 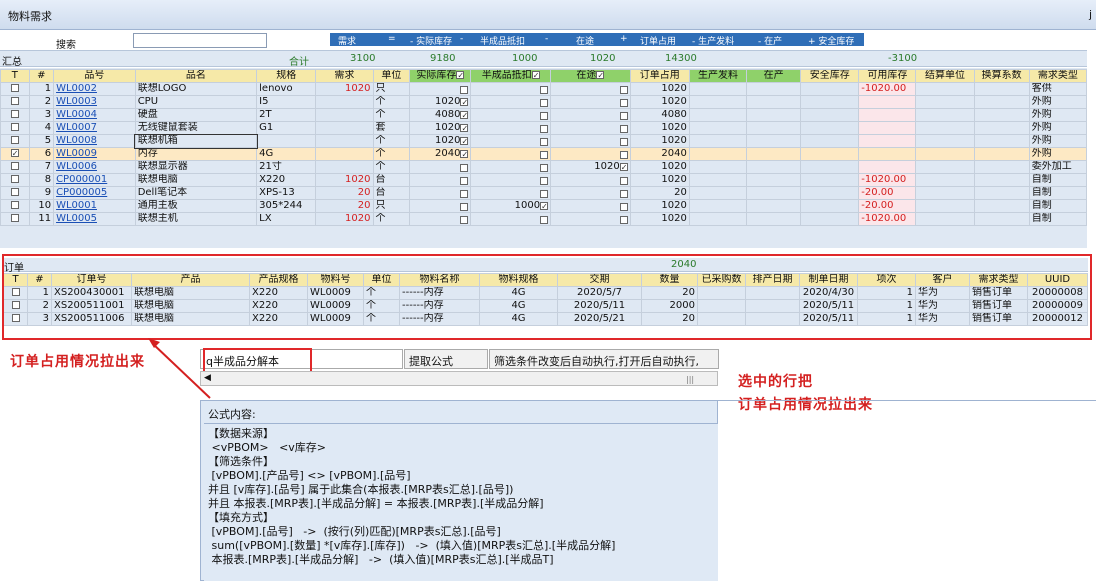 I want to click on item-name: 联想主机, so click(x=196, y=219).